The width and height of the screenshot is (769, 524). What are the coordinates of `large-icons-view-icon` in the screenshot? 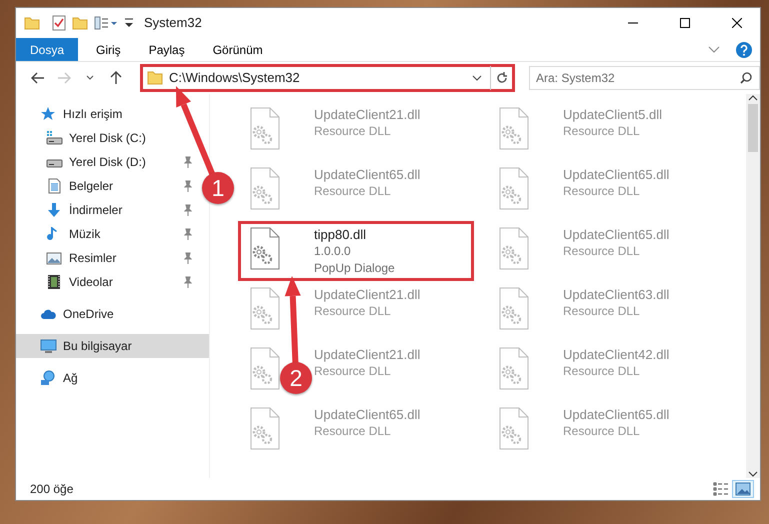 It's located at (743, 489).